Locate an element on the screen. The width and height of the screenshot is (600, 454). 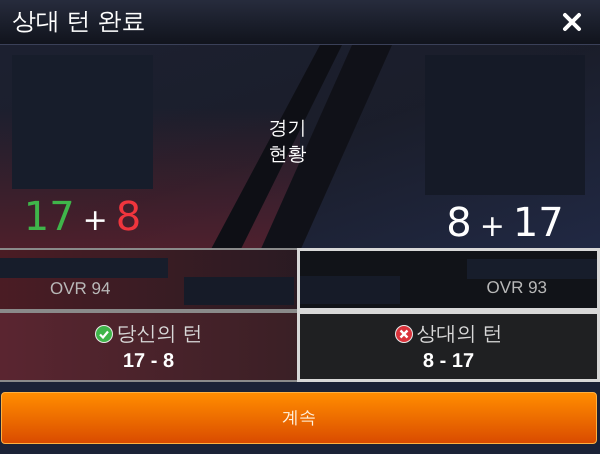
turn-label: 당신의 턴 is located at coordinates (159, 335).